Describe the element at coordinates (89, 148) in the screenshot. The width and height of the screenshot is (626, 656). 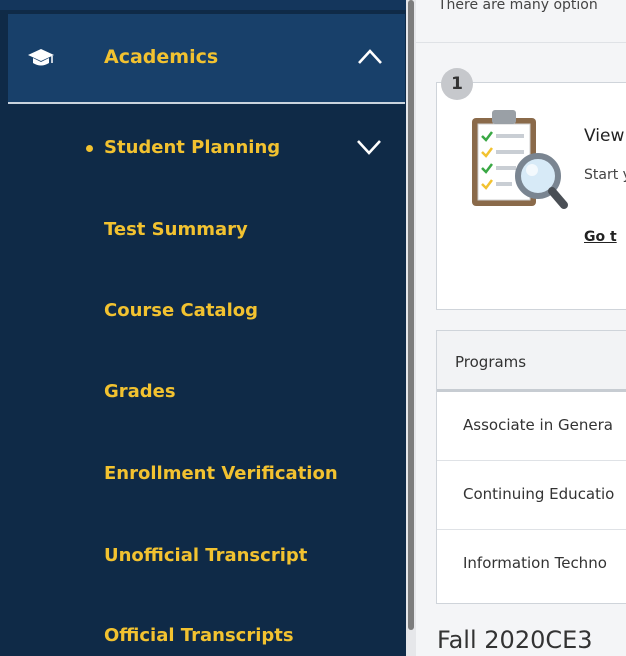
I see `active-item-bullet-icon` at that location.